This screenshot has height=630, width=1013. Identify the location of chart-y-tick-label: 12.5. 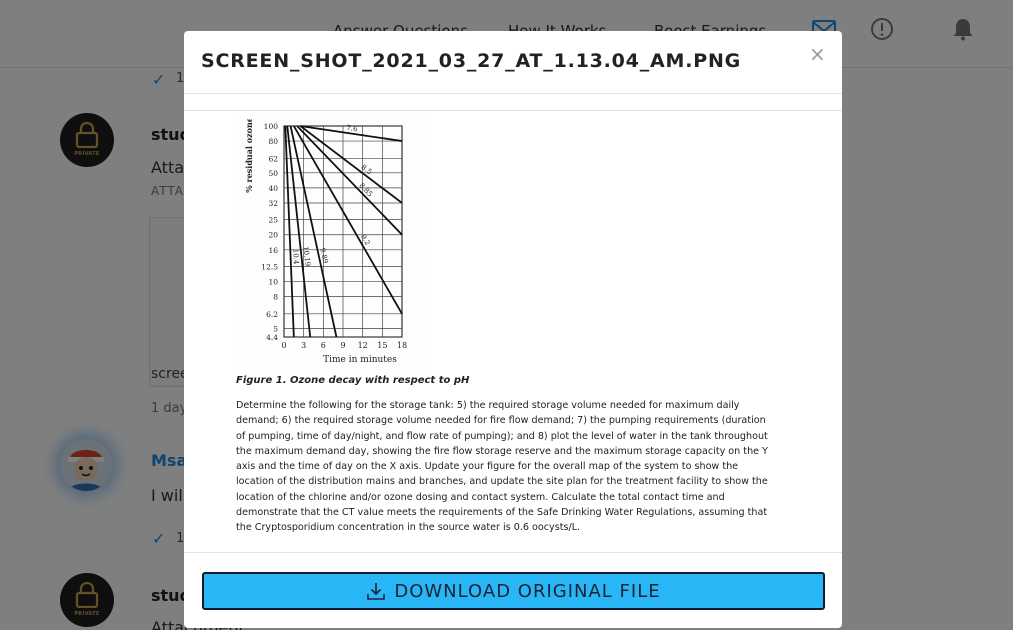
(269, 266).